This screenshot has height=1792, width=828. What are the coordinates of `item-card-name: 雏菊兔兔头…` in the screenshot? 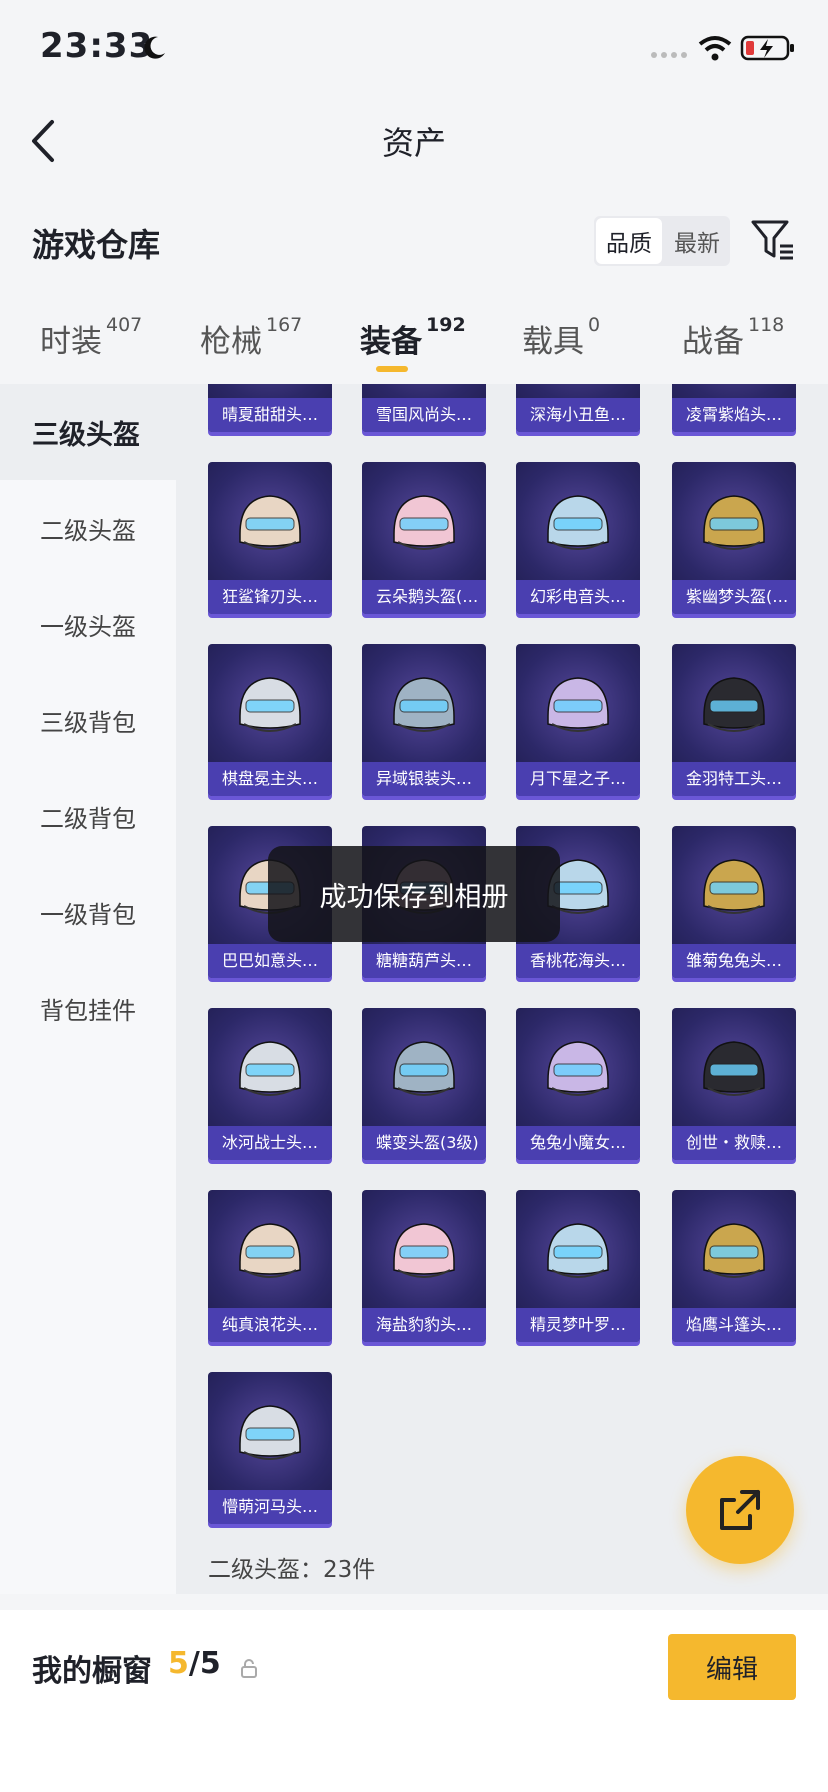 It's located at (734, 961).